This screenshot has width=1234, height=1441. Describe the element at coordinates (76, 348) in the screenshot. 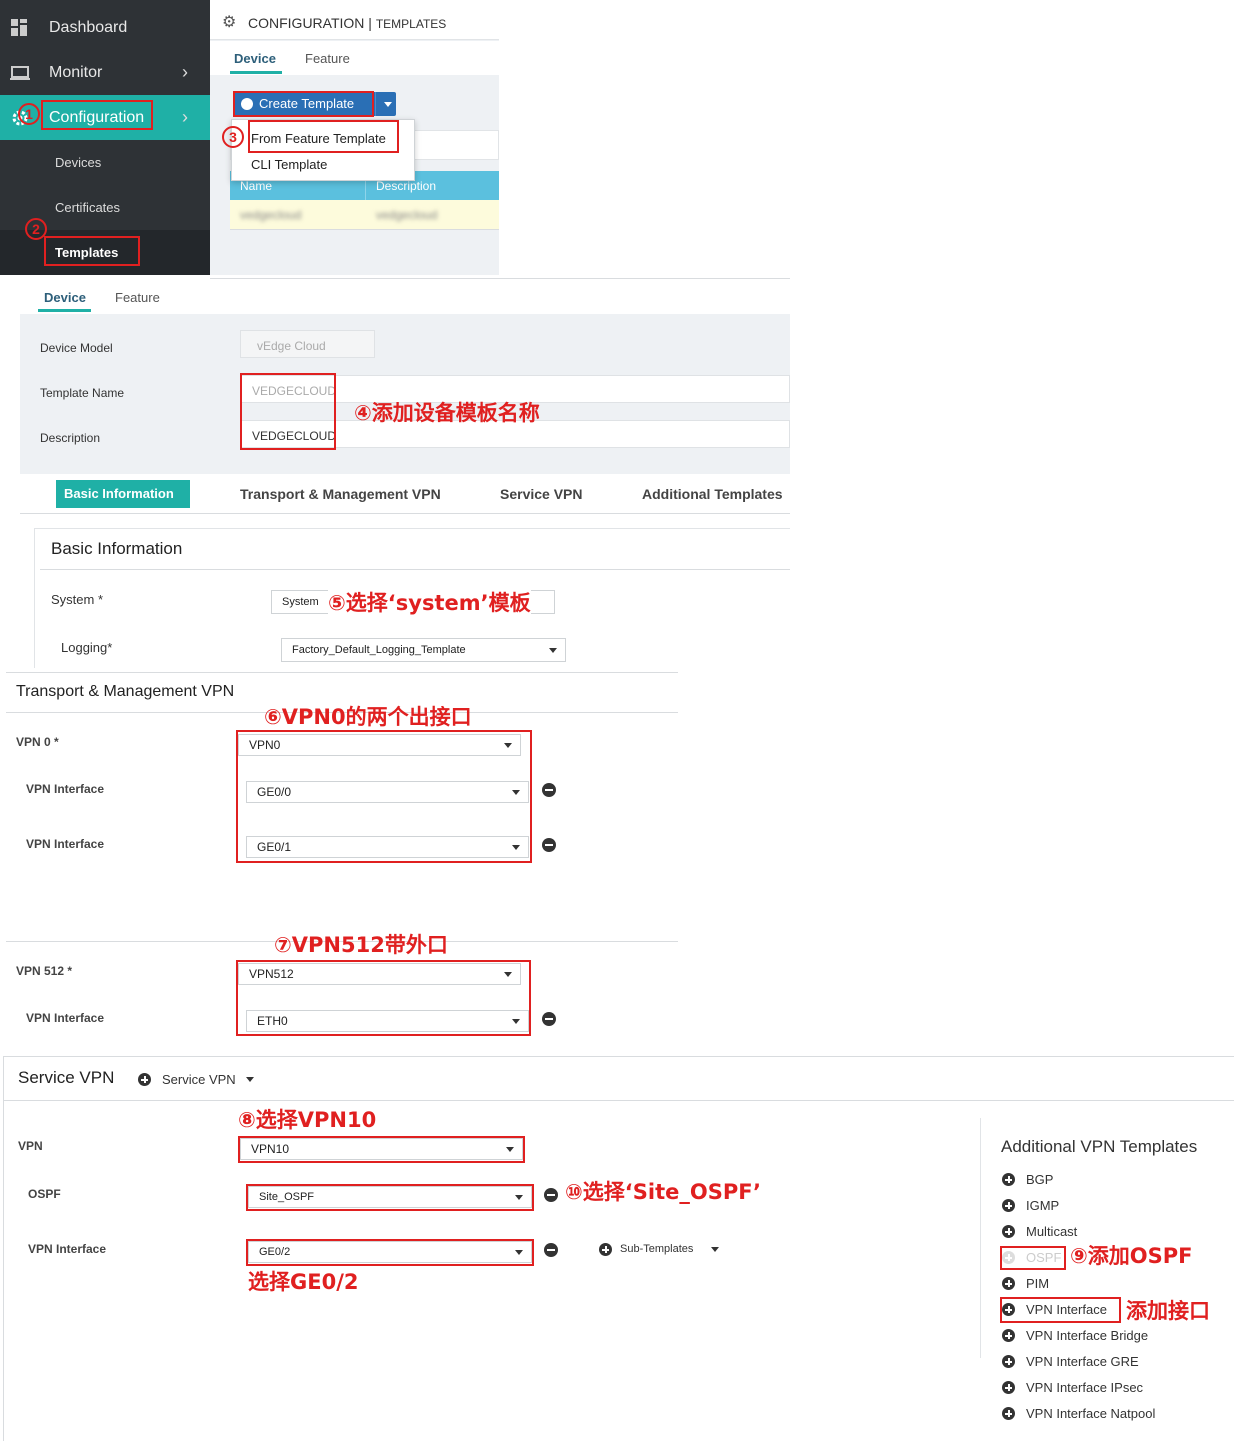

I see `device-model-label: Device Model` at that location.